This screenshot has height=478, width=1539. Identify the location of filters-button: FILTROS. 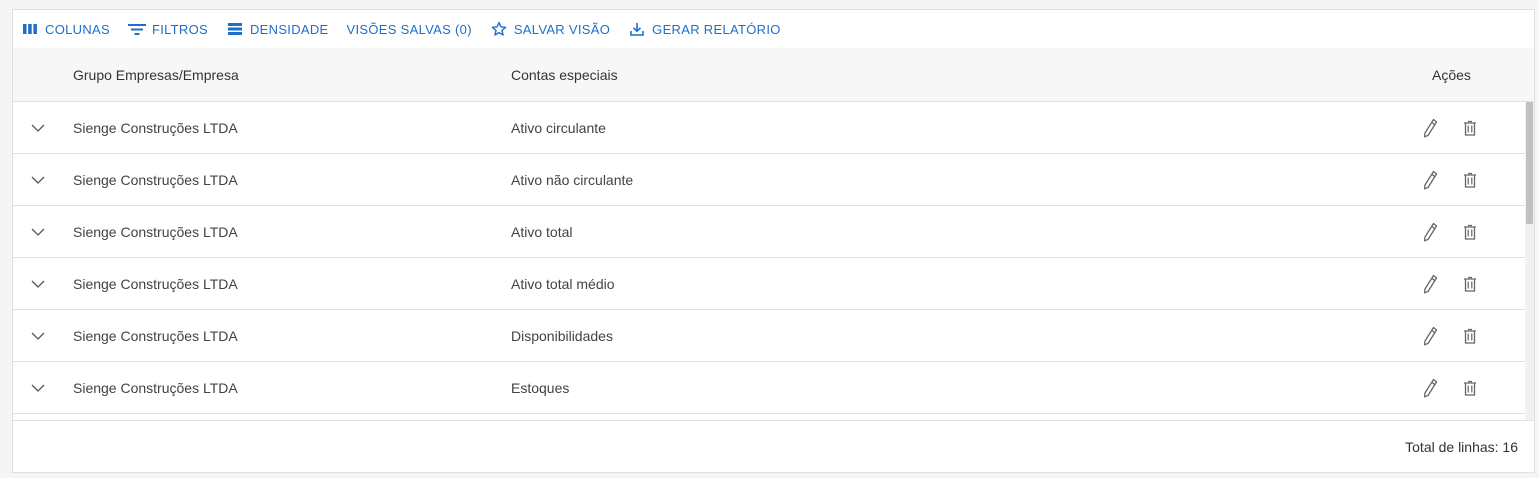
(172, 29).